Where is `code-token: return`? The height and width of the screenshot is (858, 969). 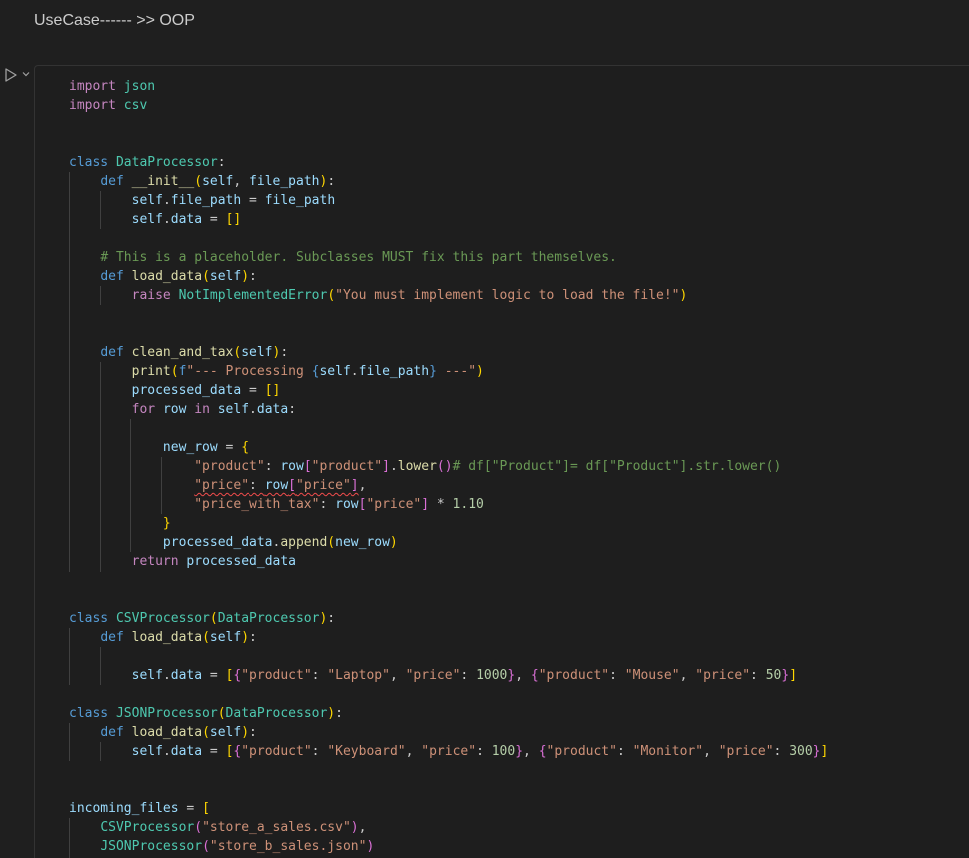
code-token: return is located at coordinates (155, 561).